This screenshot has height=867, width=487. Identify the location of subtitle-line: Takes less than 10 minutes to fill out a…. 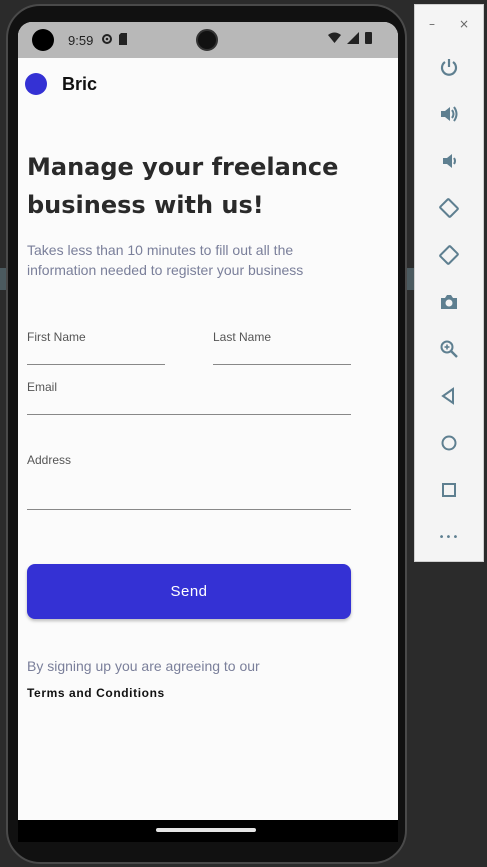
(160, 250).